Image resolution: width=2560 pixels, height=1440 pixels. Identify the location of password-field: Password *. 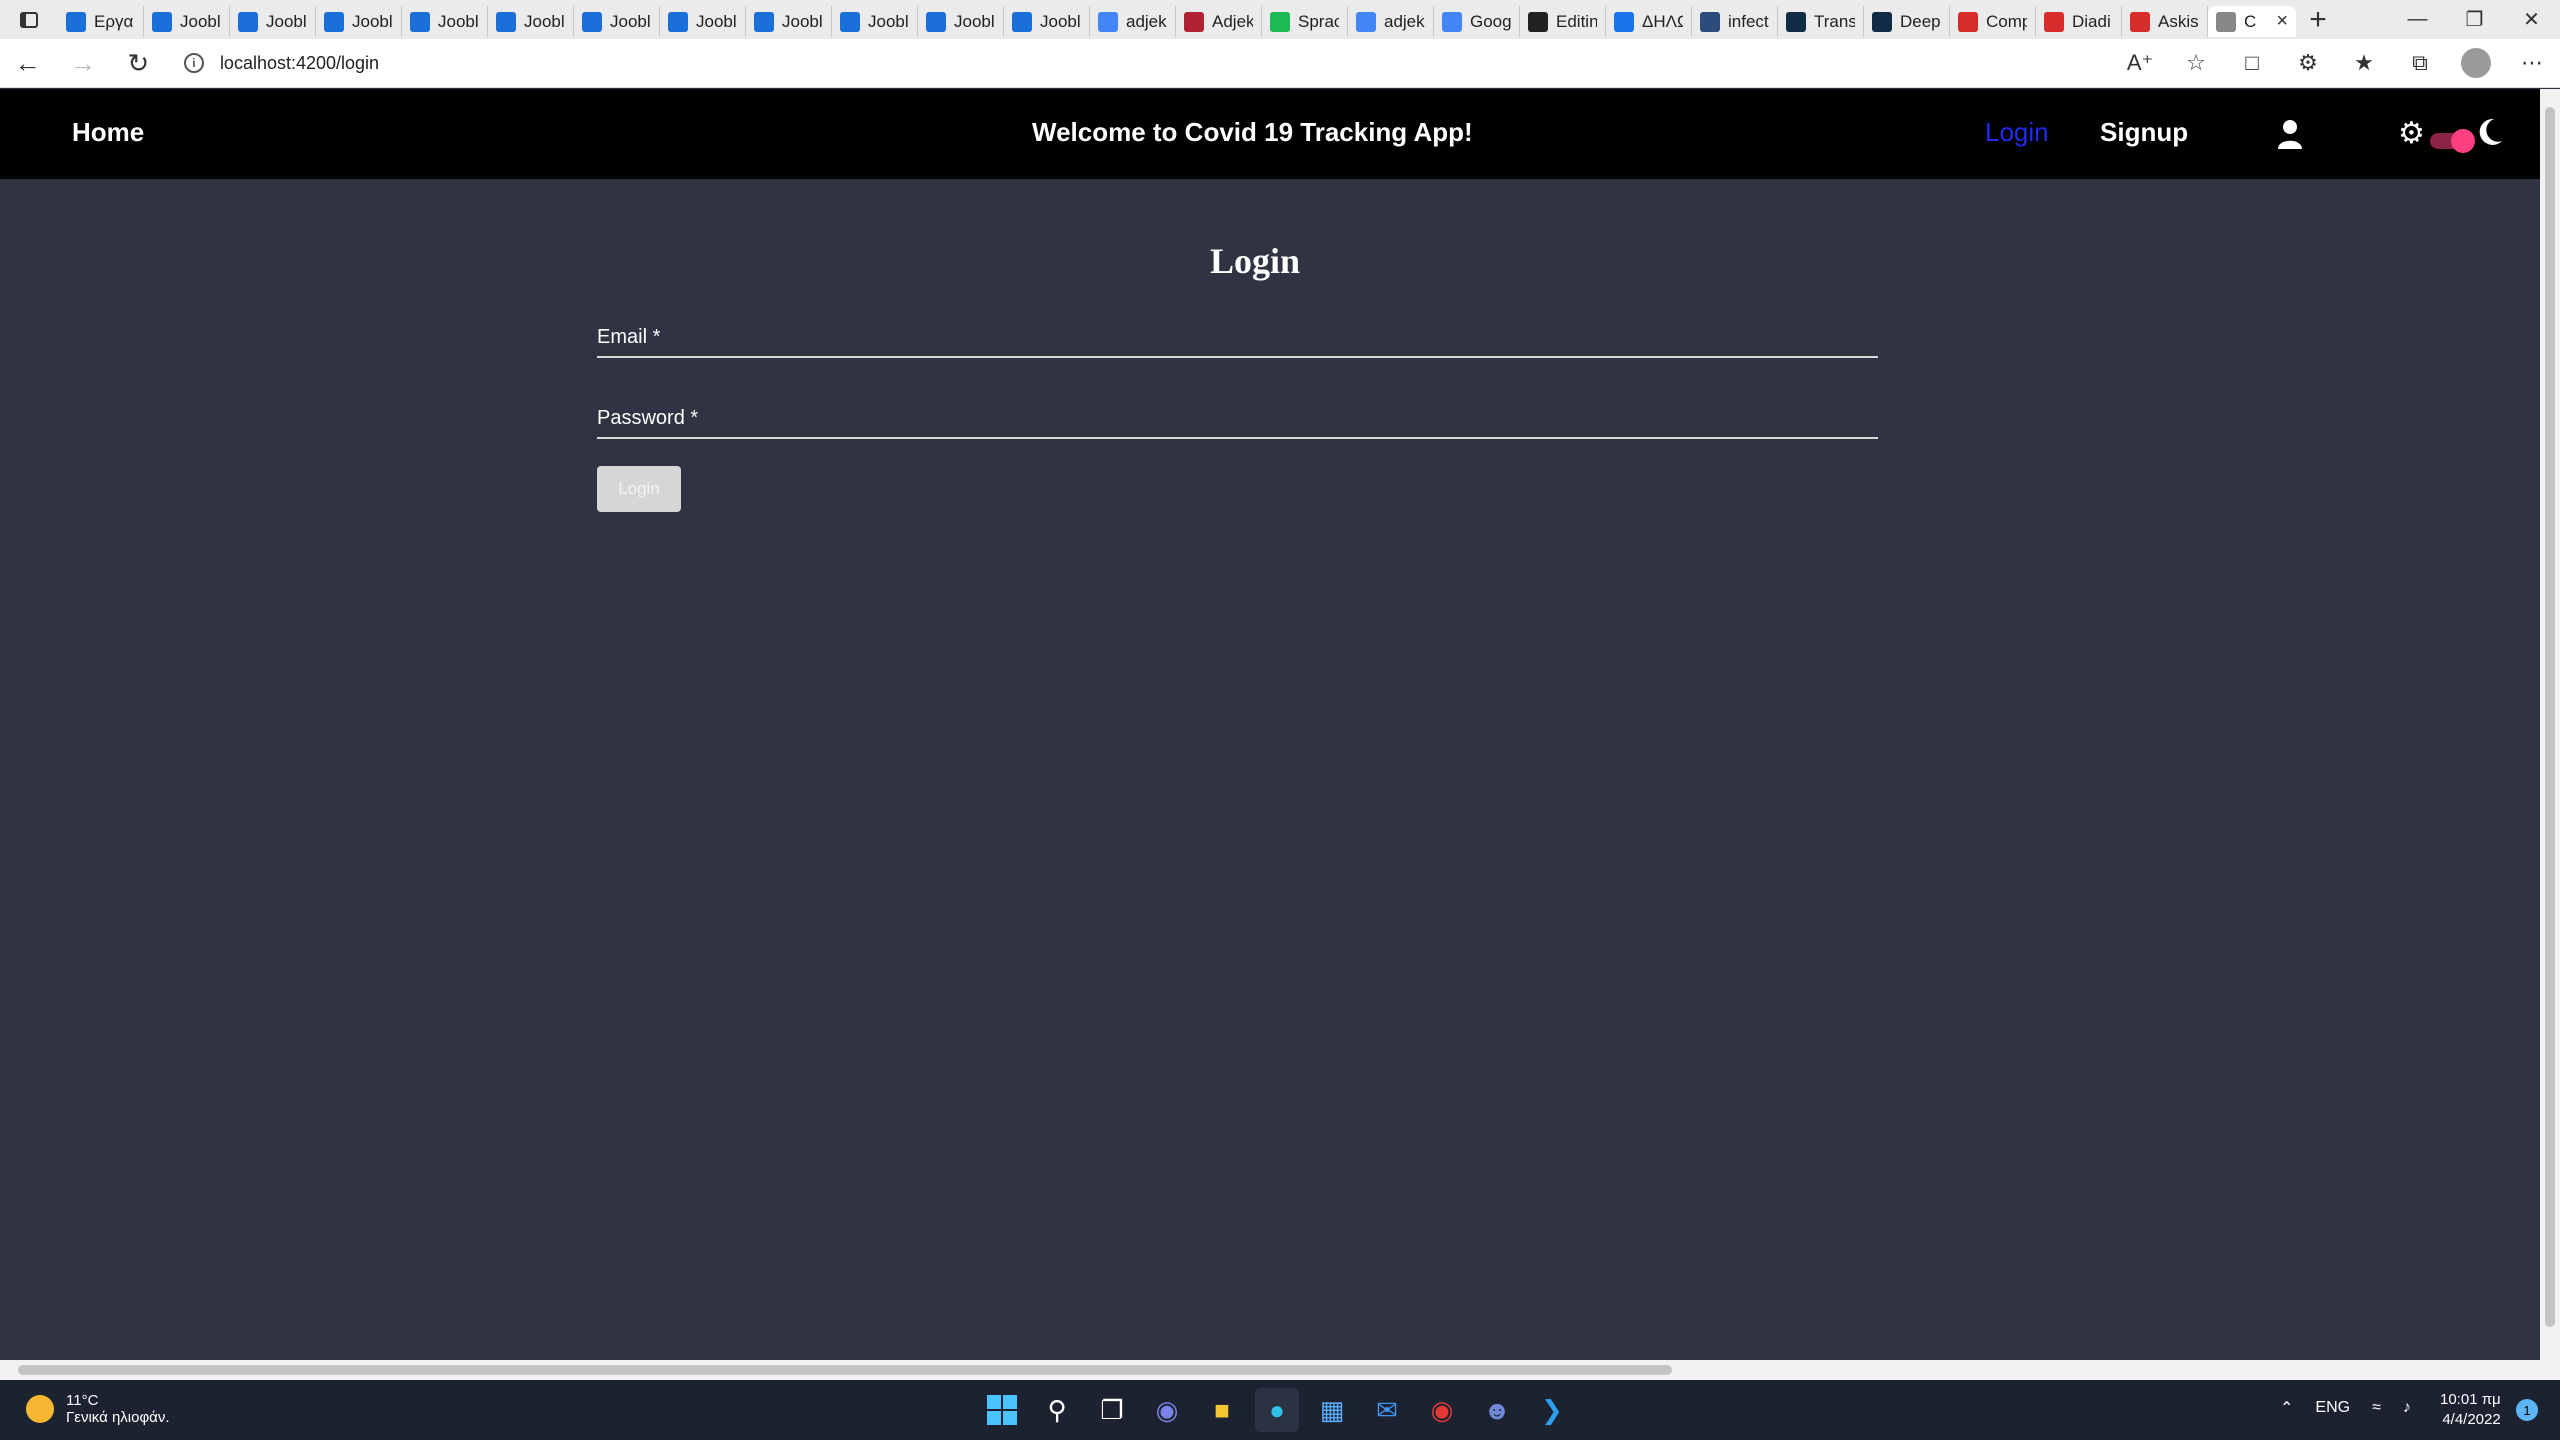
(1237, 422).